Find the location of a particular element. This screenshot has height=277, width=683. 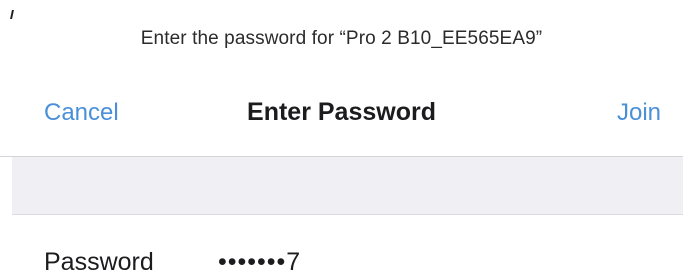

corner-mark is located at coordinates (12, 14).